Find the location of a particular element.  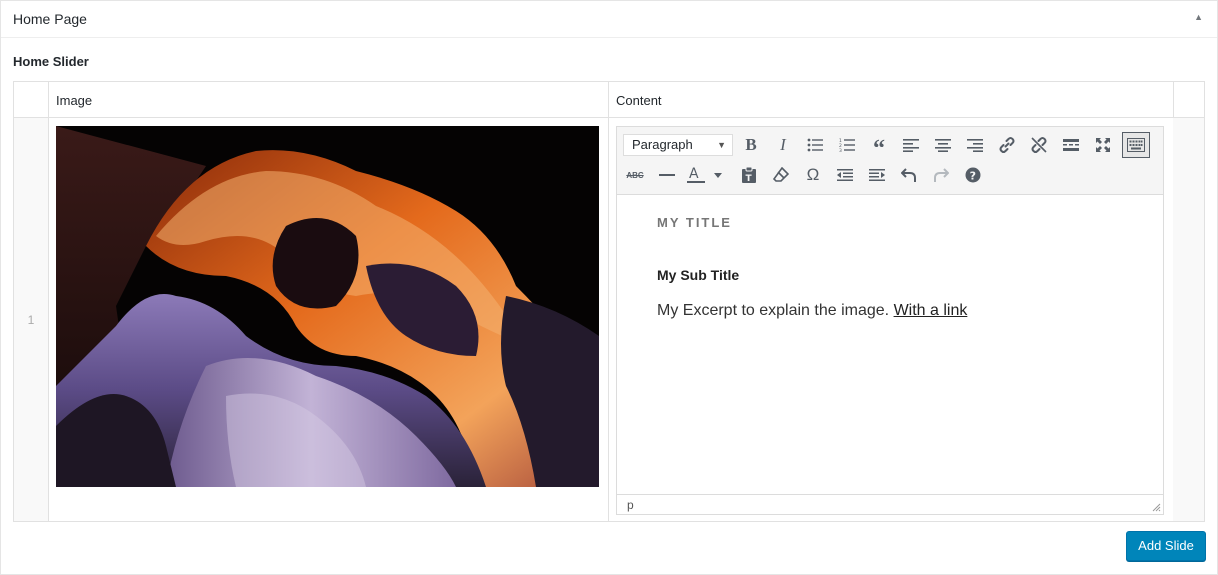

bullet-list-icon is located at coordinates (815, 145).